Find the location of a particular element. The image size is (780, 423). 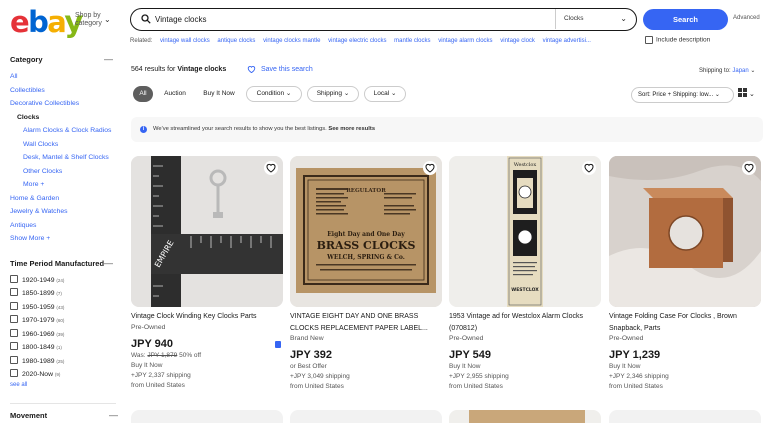

period-filter: 1920-1949 (24) is located at coordinates (63, 281).